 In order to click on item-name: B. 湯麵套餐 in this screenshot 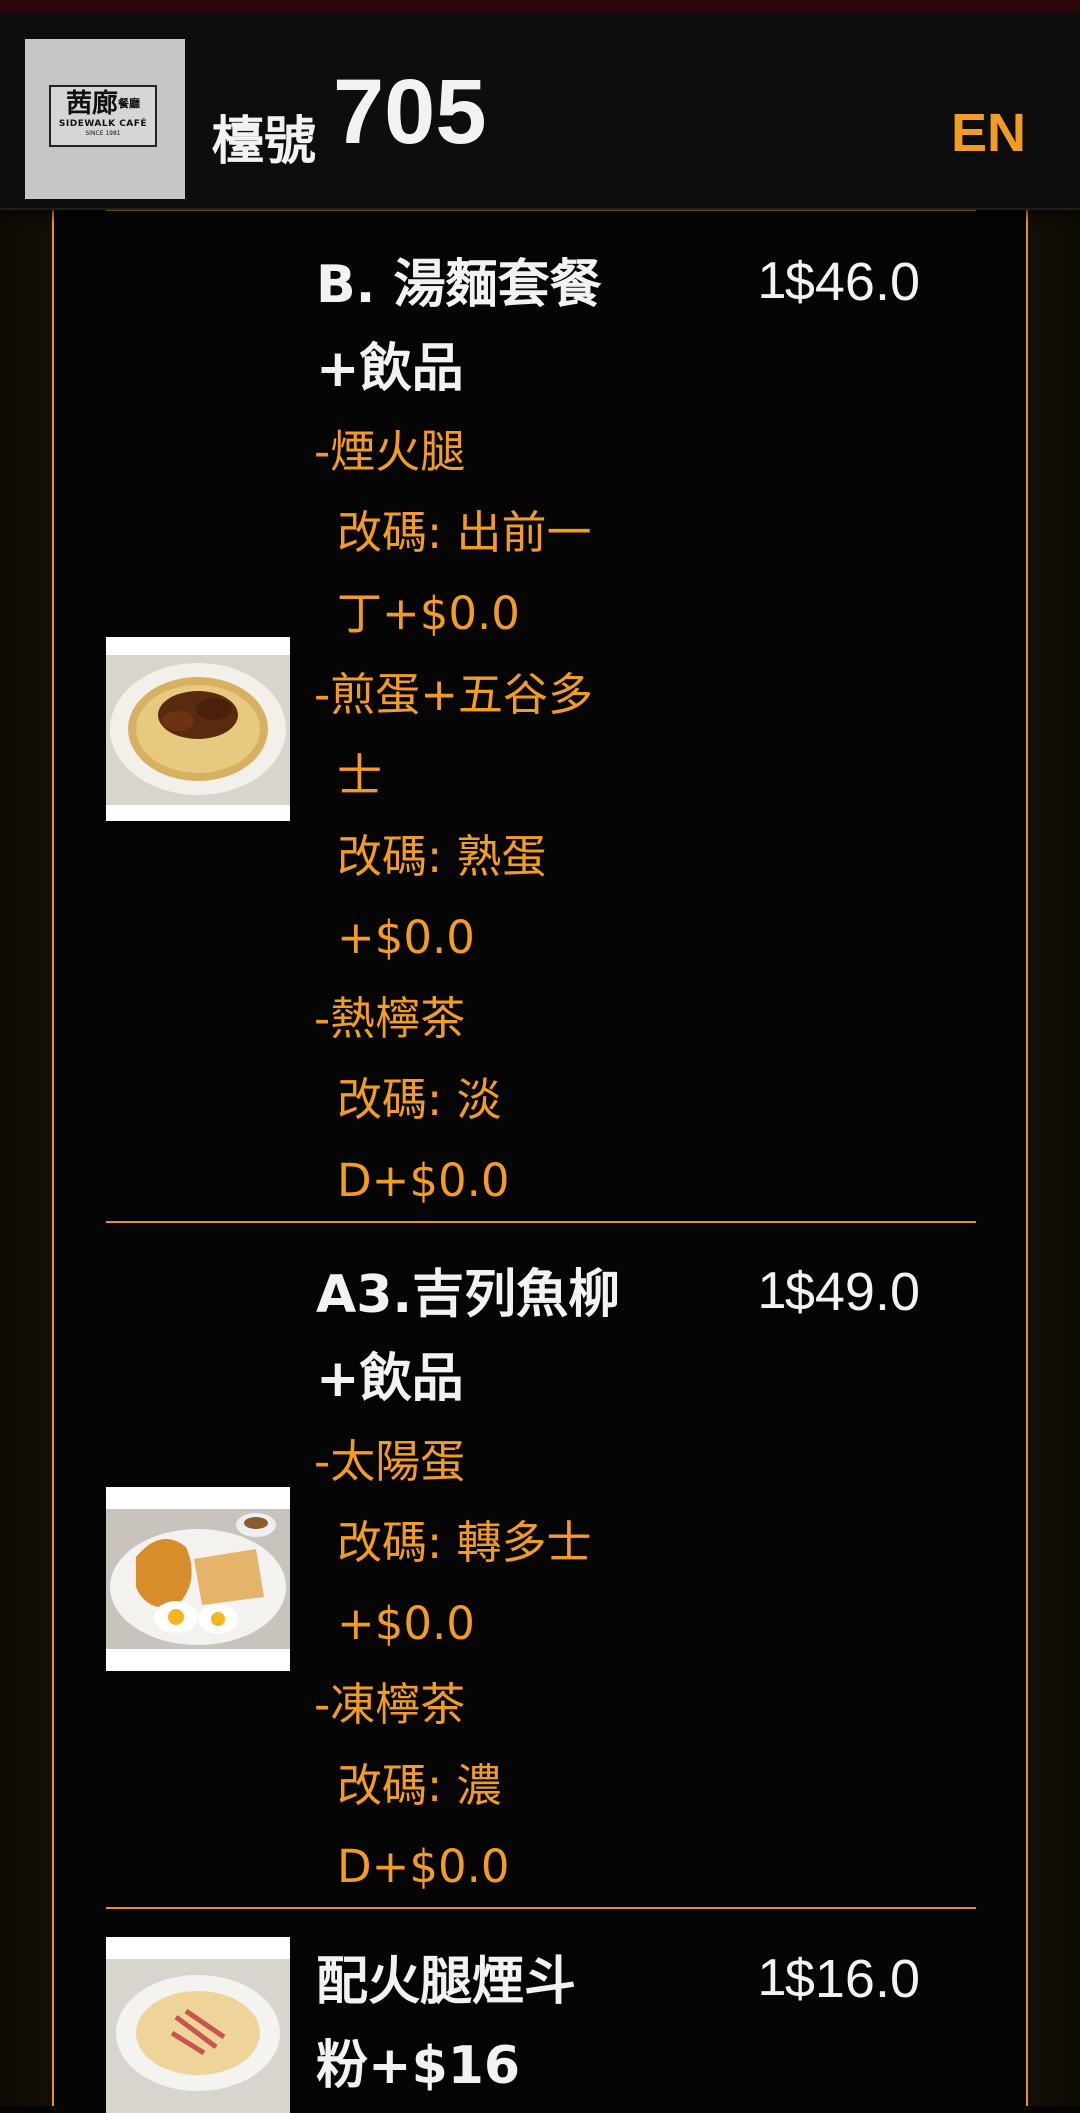, I will do `click(459, 285)`.